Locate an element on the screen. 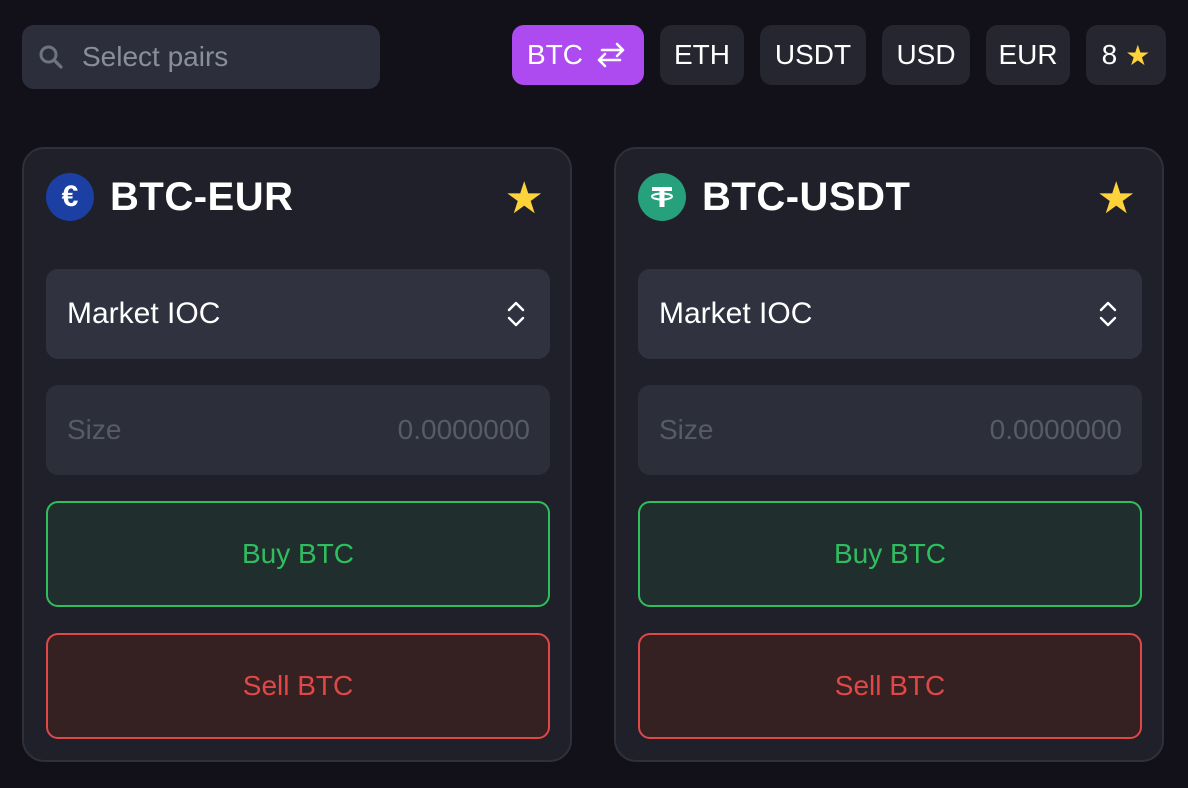  card-header: BTC-USDT is located at coordinates (774, 197).